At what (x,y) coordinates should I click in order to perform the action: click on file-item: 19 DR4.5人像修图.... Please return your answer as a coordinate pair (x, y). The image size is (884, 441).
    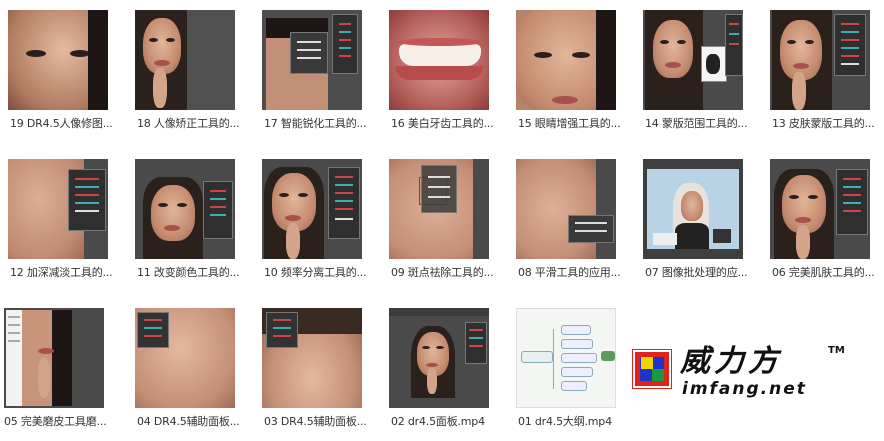
    Looking at the image, I should click on (70, 69).